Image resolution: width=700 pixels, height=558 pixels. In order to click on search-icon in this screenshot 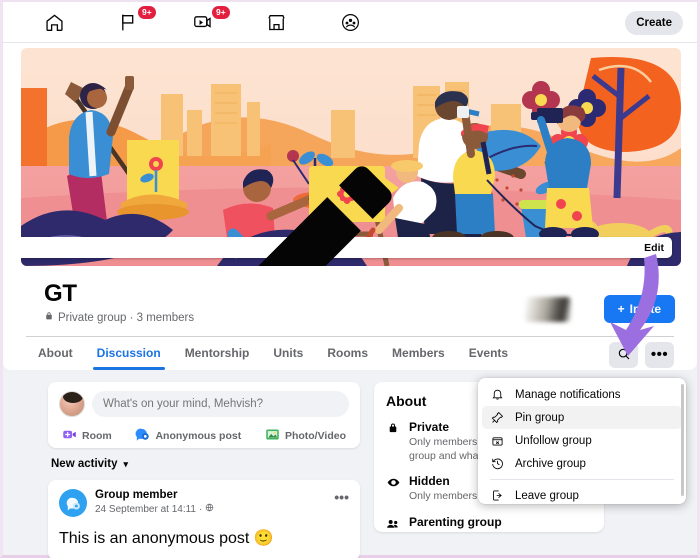, I will do `click(624, 355)`.